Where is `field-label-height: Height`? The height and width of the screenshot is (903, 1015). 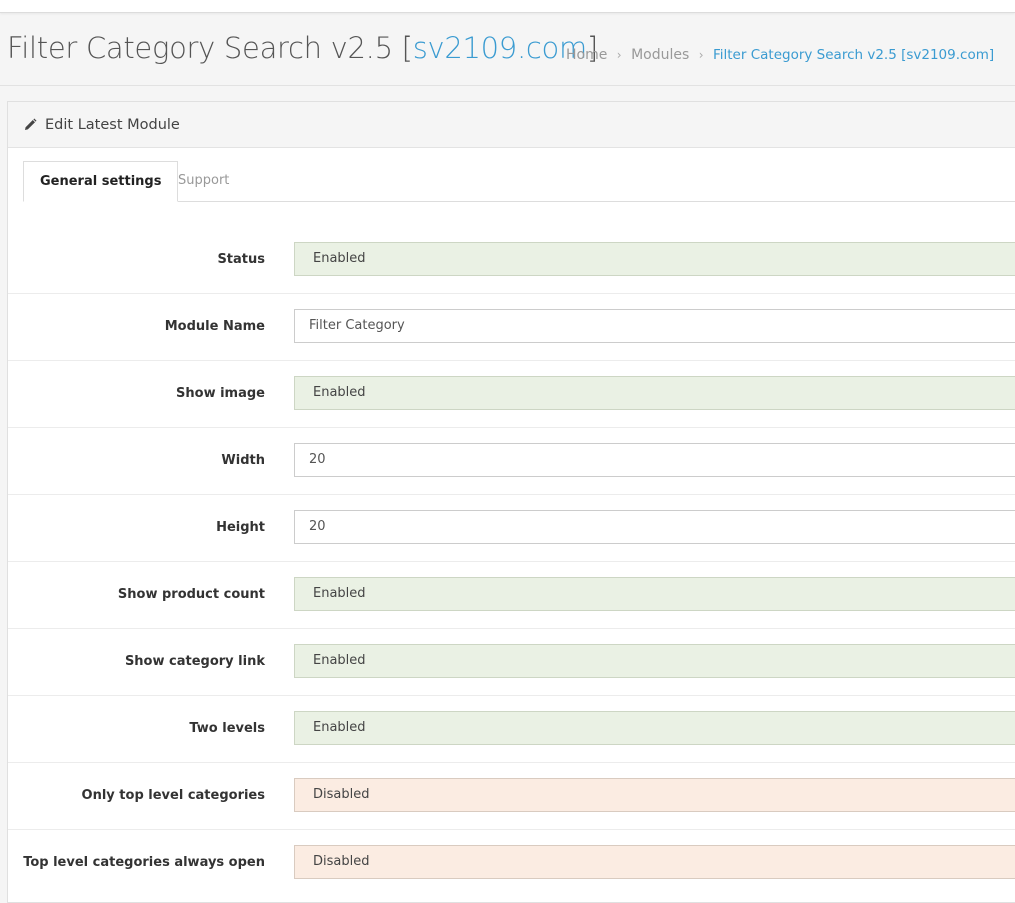
field-label-height: Height is located at coordinates (240, 527).